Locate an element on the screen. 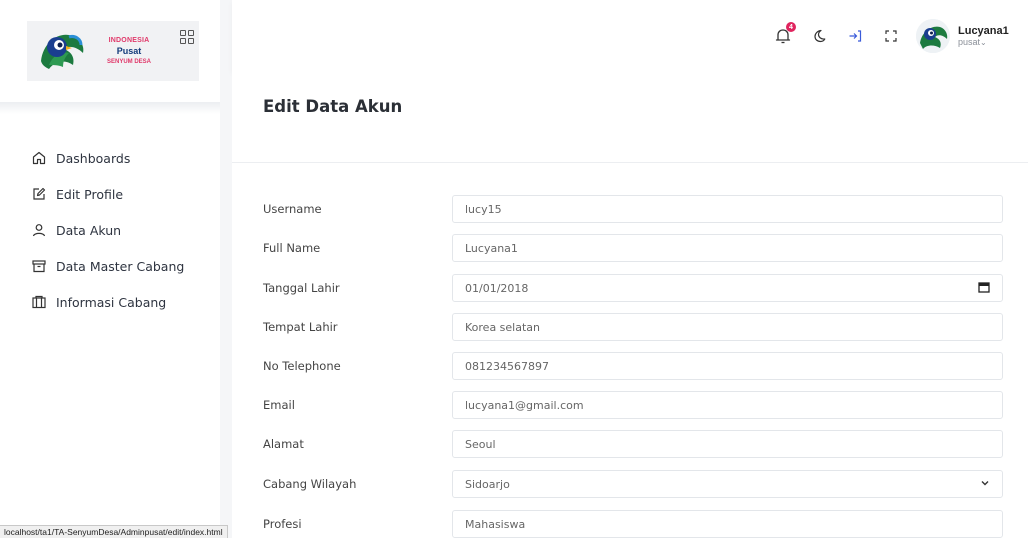 The image size is (1028, 538). field-label: Full Name is located at coordinates (292, 248).